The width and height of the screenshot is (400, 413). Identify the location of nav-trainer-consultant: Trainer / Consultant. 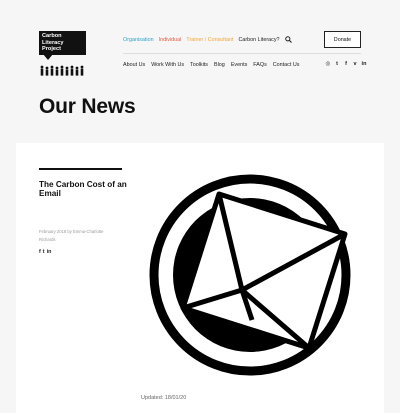
(209, 40).